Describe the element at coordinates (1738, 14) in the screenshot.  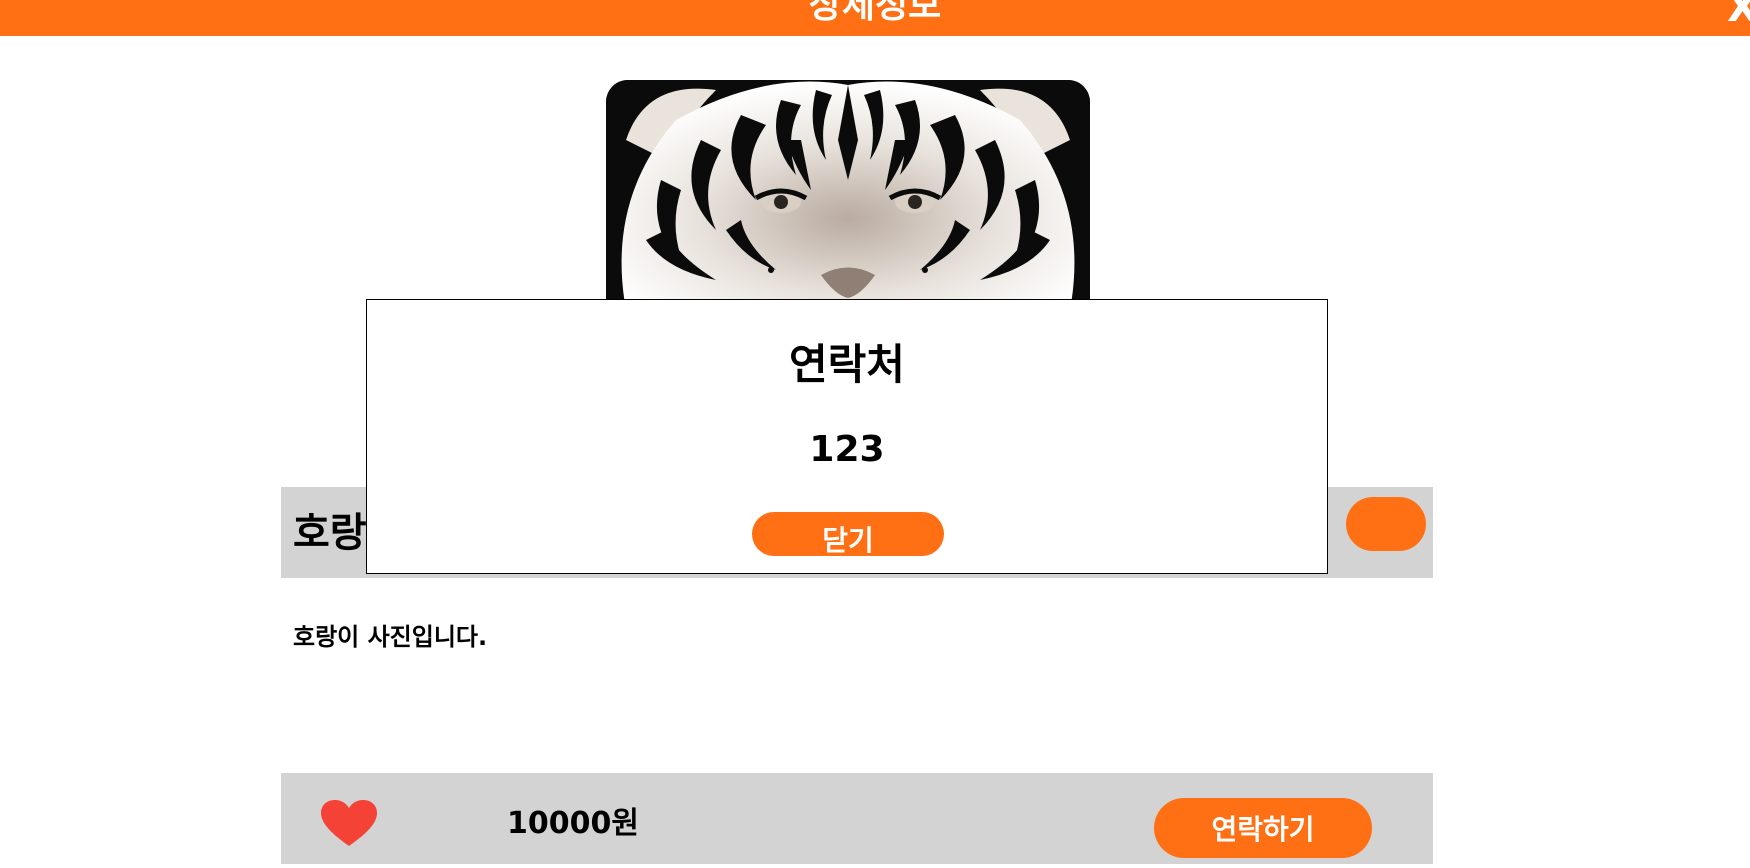
I see `close-x-button: X` at that location.